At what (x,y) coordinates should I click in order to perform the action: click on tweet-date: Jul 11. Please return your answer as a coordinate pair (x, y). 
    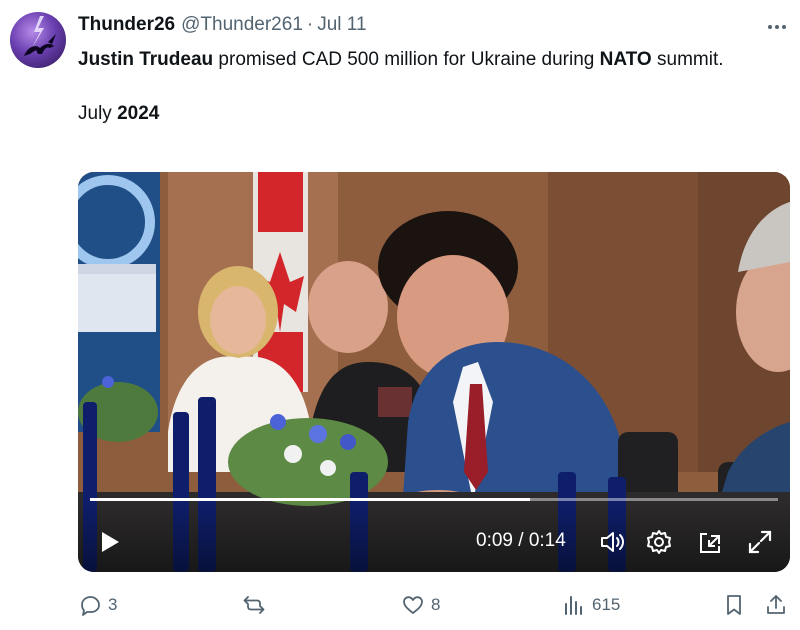
    Looking at the image, I should click on (341, 25).